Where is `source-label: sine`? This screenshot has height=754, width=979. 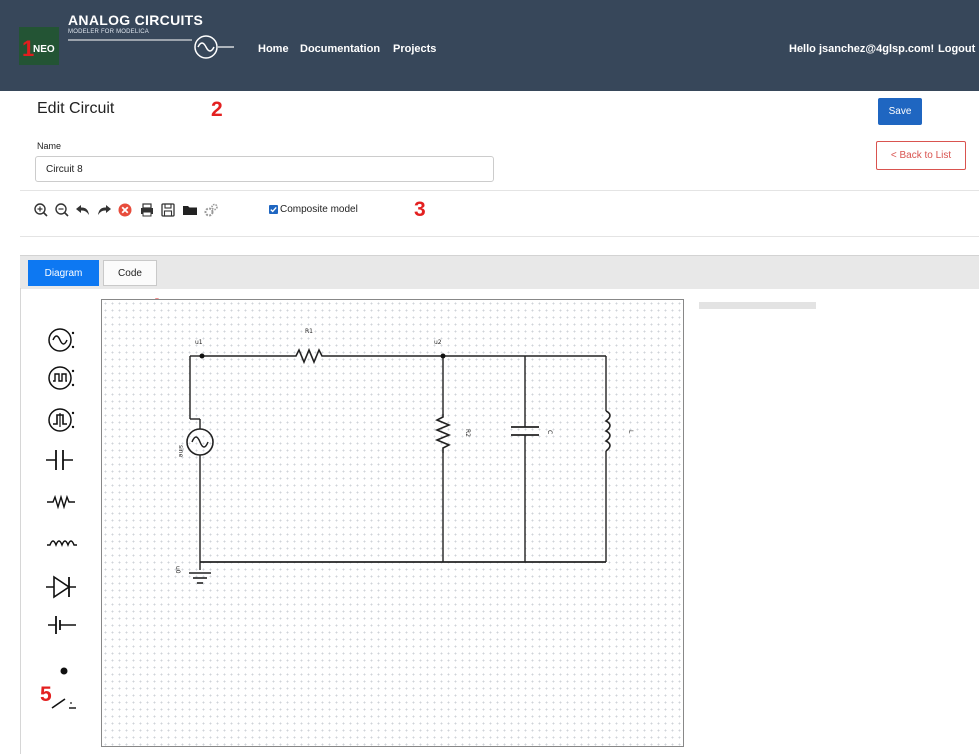 source-label: sine is located at coordinates (180, 451).